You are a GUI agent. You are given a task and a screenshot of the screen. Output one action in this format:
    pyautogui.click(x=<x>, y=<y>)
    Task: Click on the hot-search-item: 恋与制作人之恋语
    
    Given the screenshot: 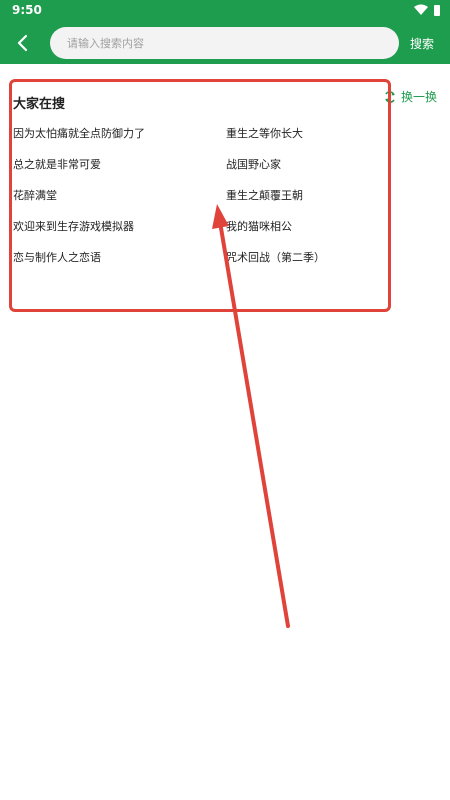 What is the action you would take?
    pyautogui.click(x=57, y=257)
    